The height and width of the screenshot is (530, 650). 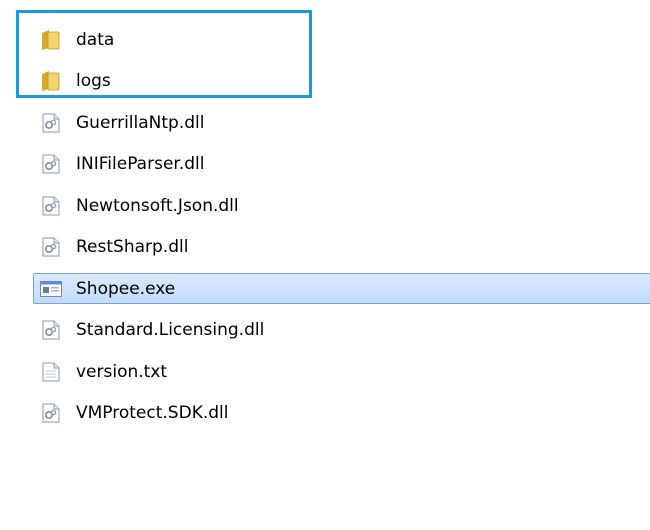 What do you see at coordinates (325, 206) in the screenshot?
I see `file-item-newtonsoft: Newtonsoft.Json.dll` at bounding box center [325, 206].